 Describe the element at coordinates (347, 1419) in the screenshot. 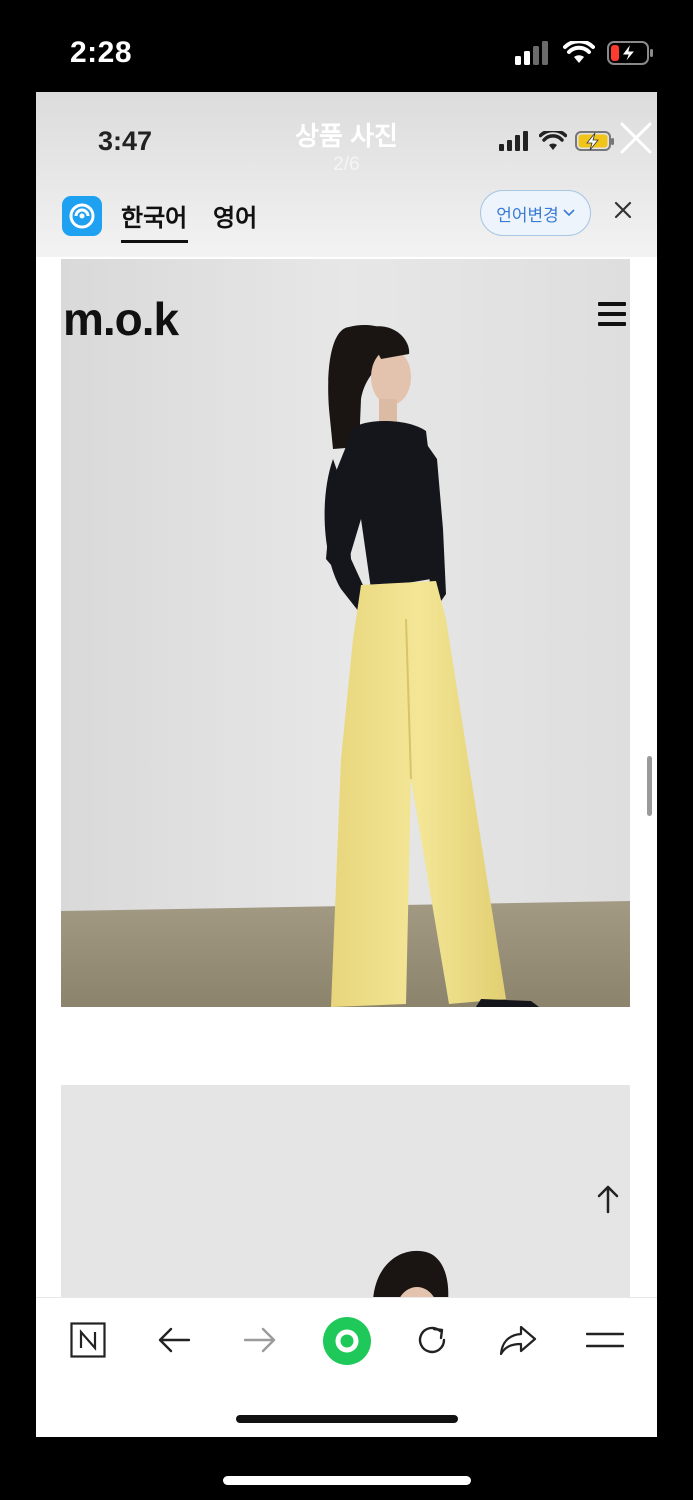

I see `inner-home-indicator` at that location.